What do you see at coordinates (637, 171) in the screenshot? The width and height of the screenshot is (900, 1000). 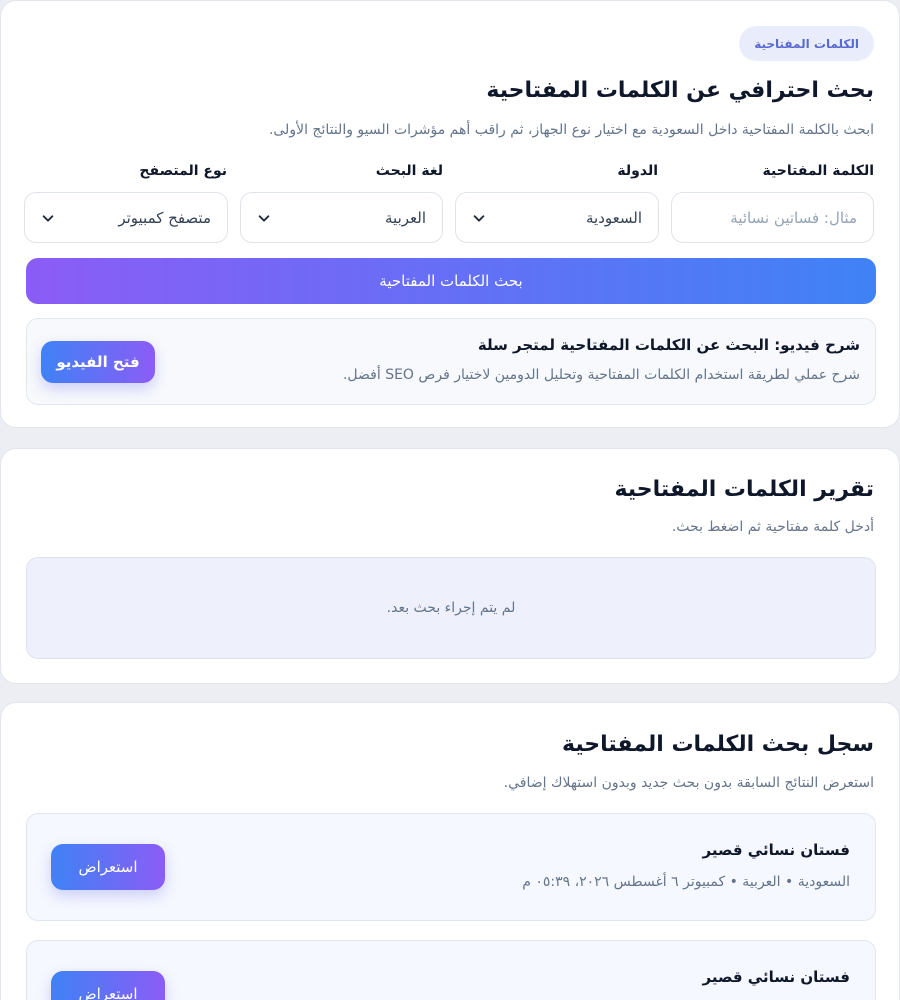 I see `country-label: الدولة` at bounding box center [637, 171].